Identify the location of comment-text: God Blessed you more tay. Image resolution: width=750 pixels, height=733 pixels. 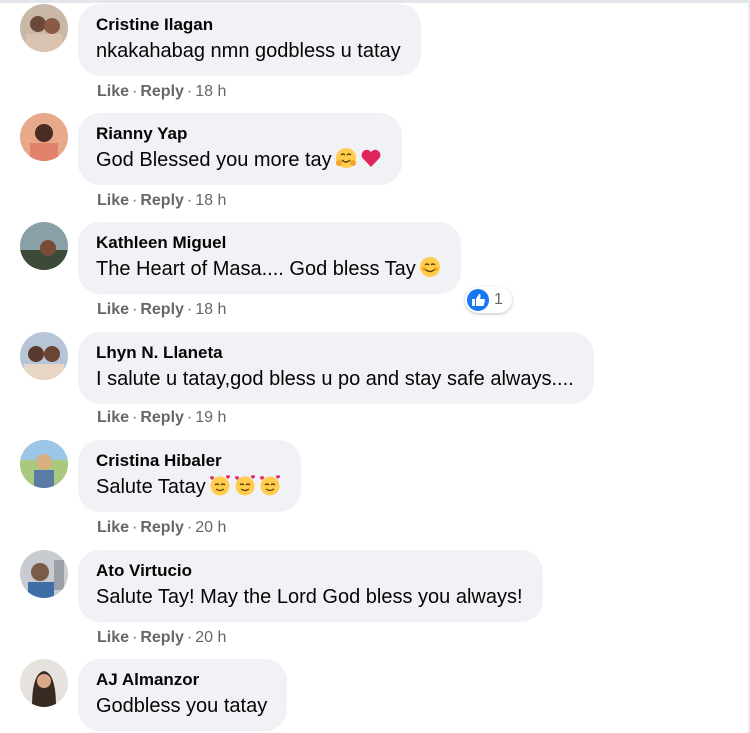
(239, 160).